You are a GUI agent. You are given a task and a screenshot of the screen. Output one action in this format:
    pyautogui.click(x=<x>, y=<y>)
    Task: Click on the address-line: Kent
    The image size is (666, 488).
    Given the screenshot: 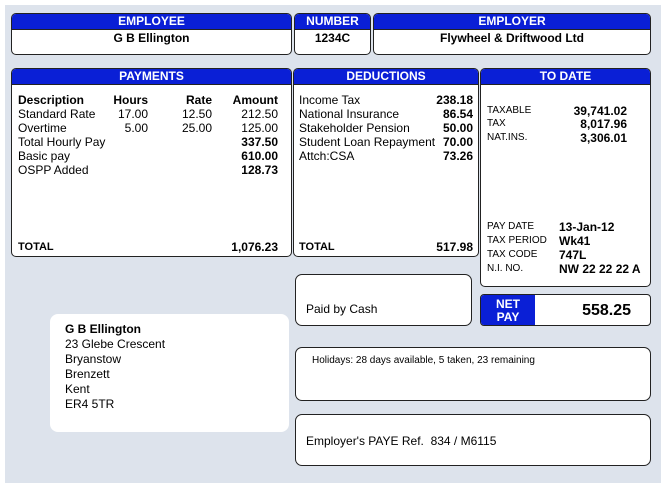 What is the action you would take?
    pyautogui.click(x=77, y=389)
    